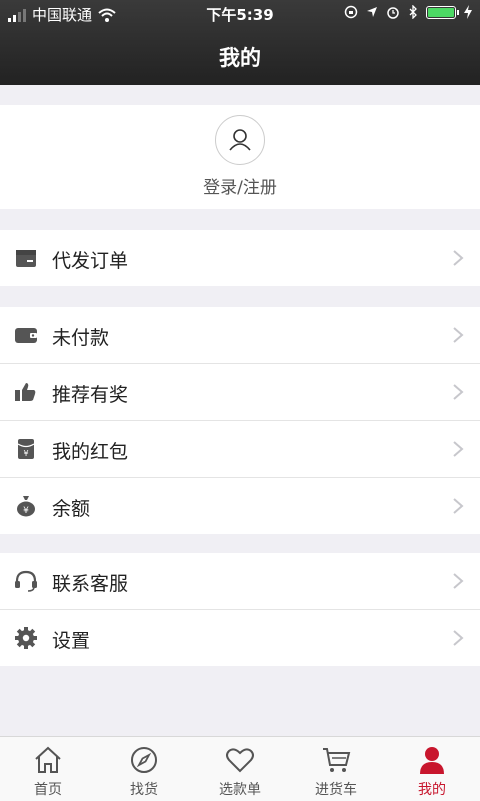 The width and height of the screenshot is (480, 801). What do you see at coordinates (26, 258) in the screenshot?
I see `package-icon` at bounding box center [26, 258].